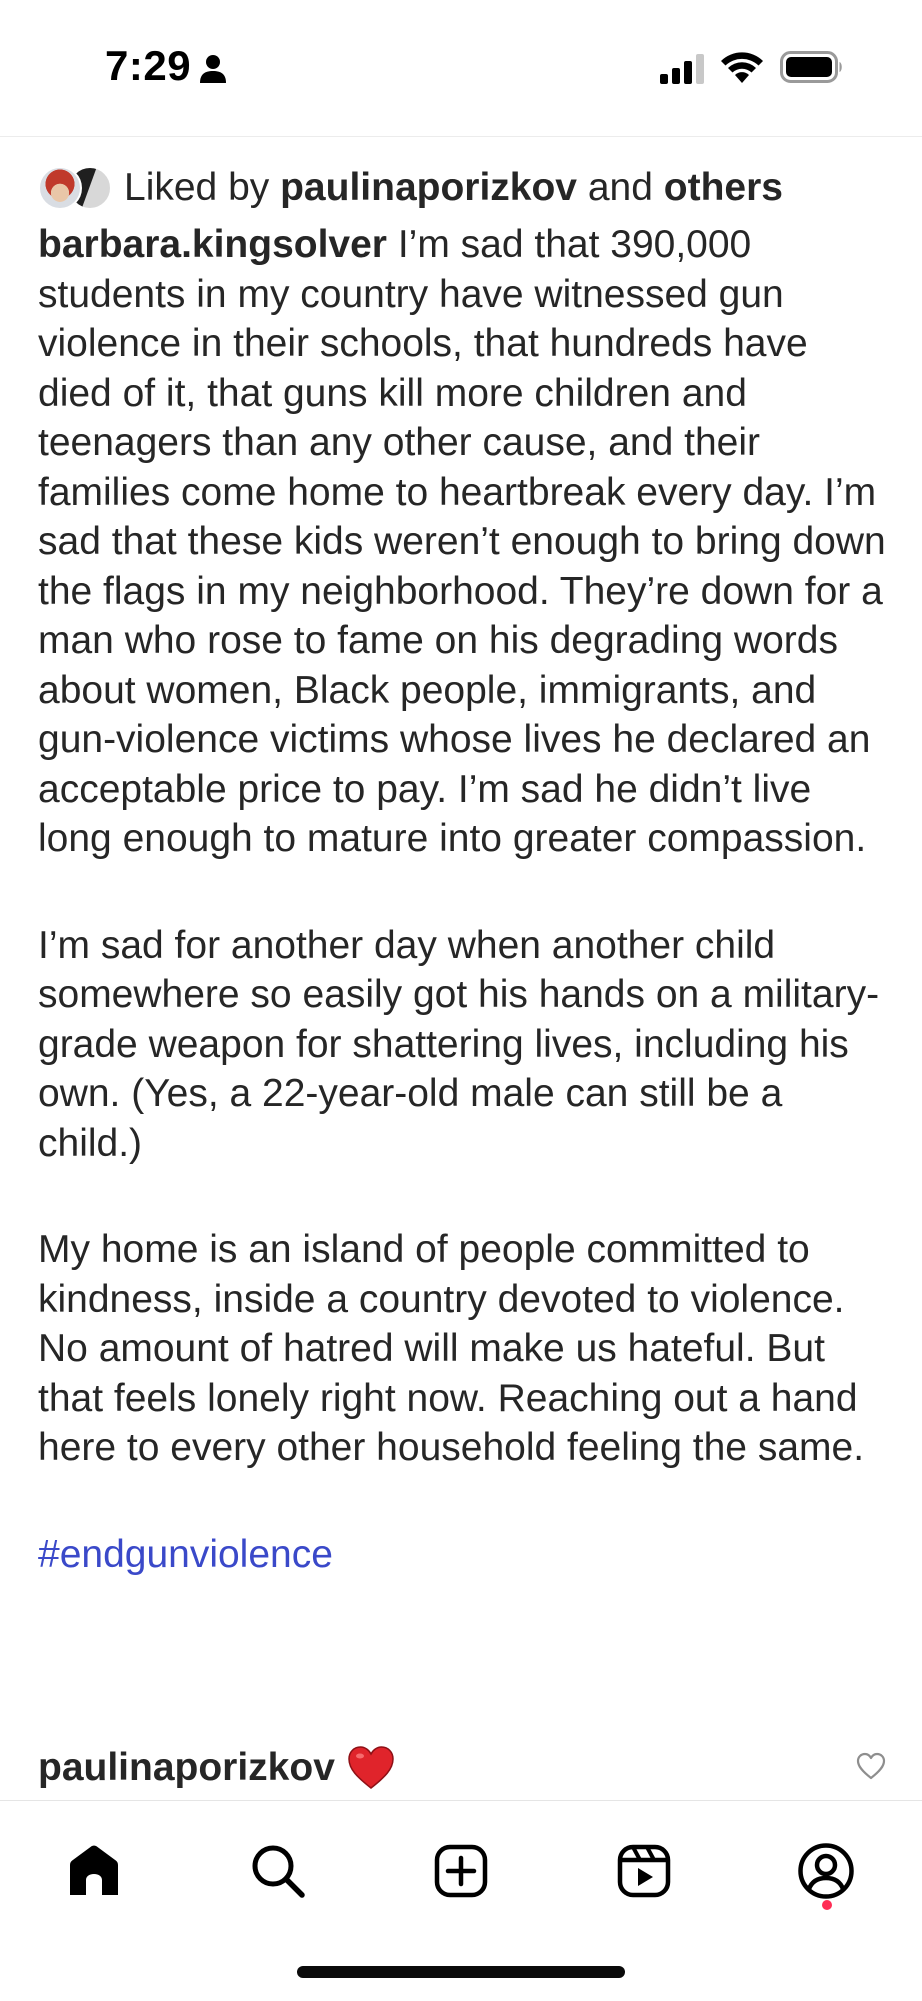 This screenshot has height=2001, width=922. What do you see at coordinates (827, 1905) in the screenshot?
I see `notification-dot` at bounding box center [827, 1905].